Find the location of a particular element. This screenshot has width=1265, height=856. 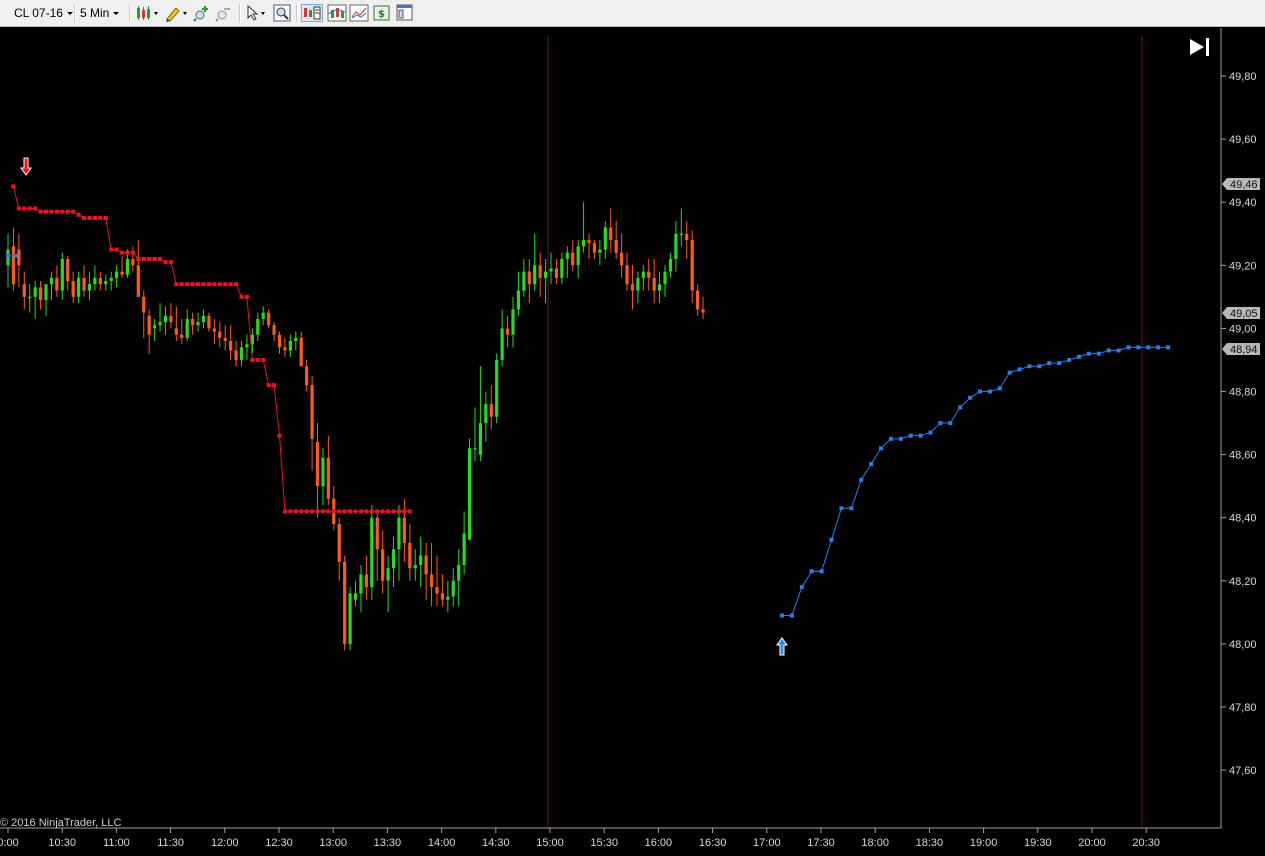

indicators-icon is located at coordinates (337, 13).